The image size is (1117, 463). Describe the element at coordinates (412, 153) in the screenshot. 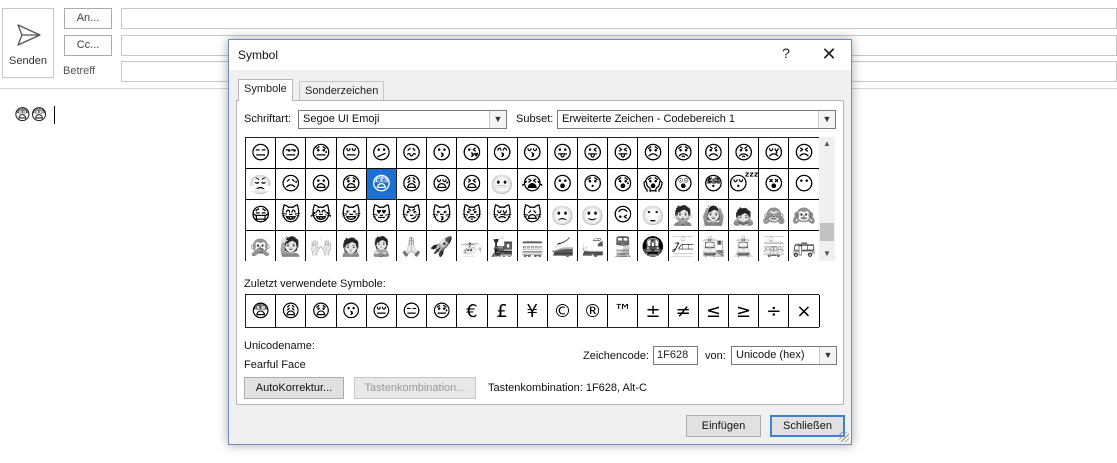

I see `symbol-cell: 😖` at that location.